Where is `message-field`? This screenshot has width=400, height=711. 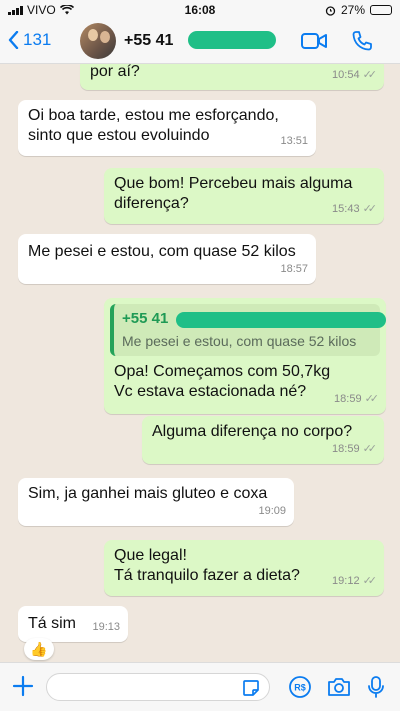 message-field is located at coordinates (158, 687).